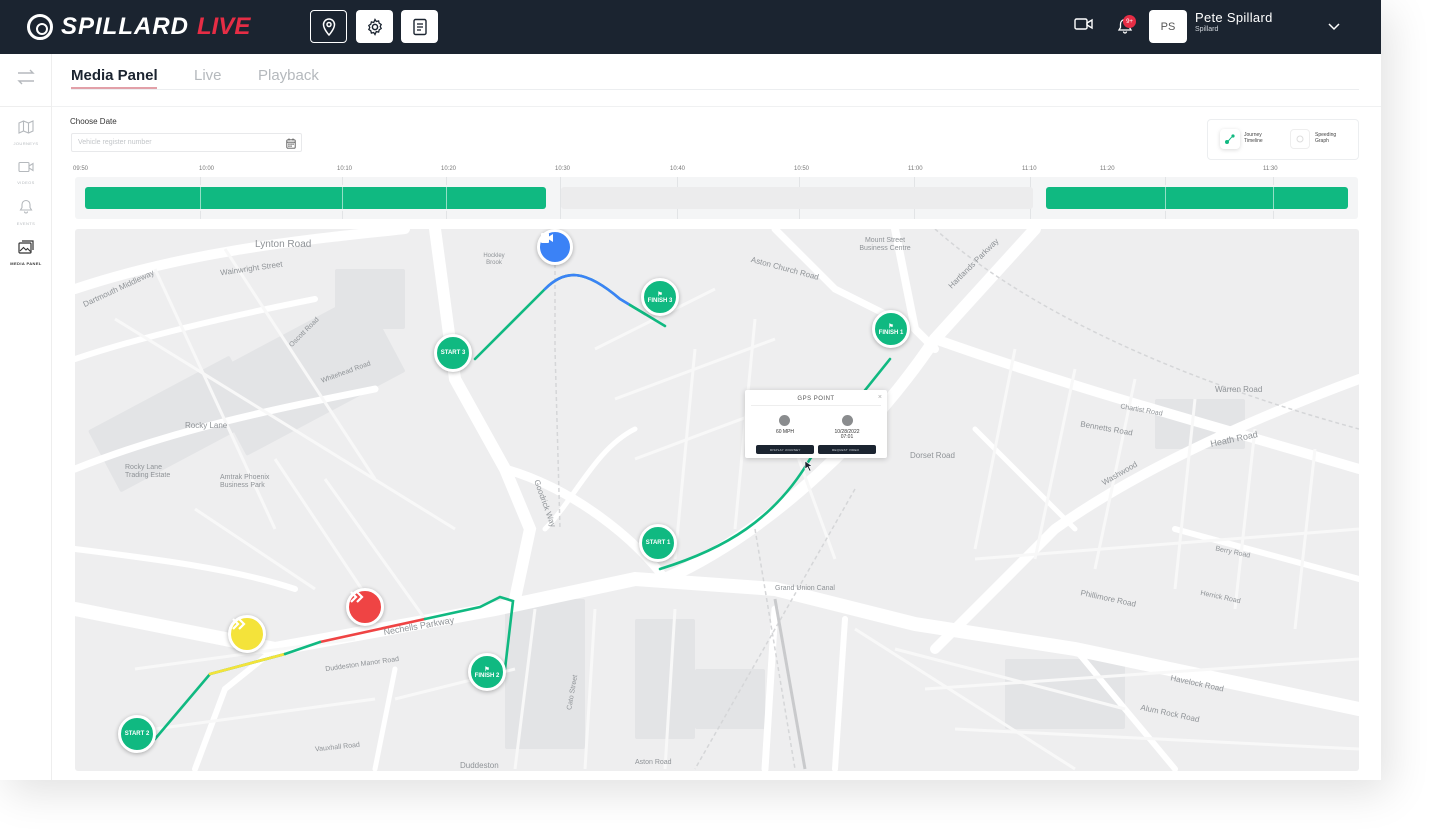 The width and height of the screenshot is (1440, 839). Describe the element at coordinates (678, 169) in the screenshot. I see `tick-label: 10:40` at that location.